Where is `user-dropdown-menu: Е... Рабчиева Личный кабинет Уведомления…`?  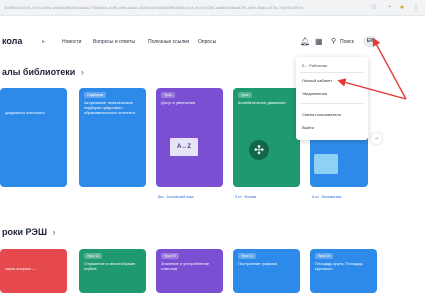 user-dropdown-menu: Е... Рабчиева Личный кабинет Уведомления… is located at coordinates (332, 98).